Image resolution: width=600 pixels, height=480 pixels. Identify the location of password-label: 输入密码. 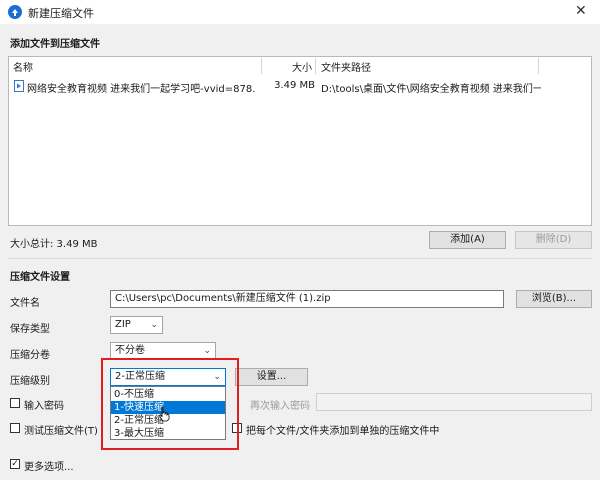
(44, 404).